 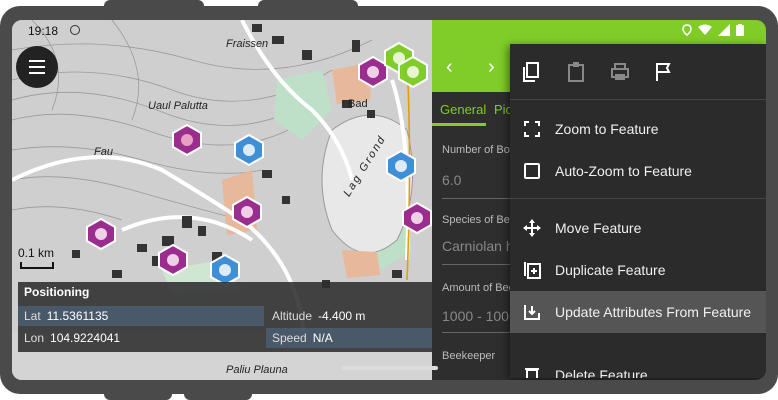 What do you see at coordinates (349, 338) in the screenshot?
I see `speed-cell: Speed N/A` at bounding box center [349, 338].